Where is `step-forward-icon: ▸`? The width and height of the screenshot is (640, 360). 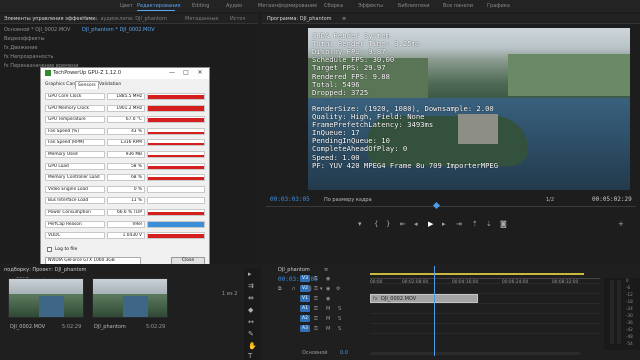
step-forward-icon: ▸ is located at coordinates (444, 224).